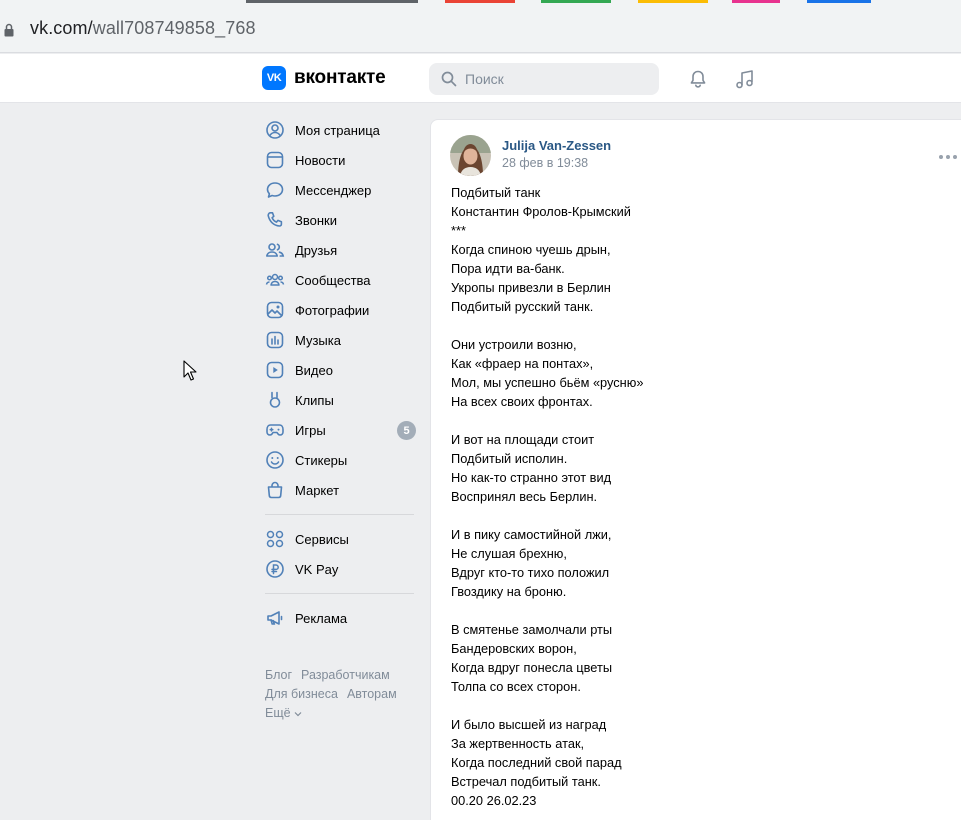 The image size is (961, 820). Describe the element at coordinates (275, 160) in the screenshot. I see `newsfeed-icon` at that location.